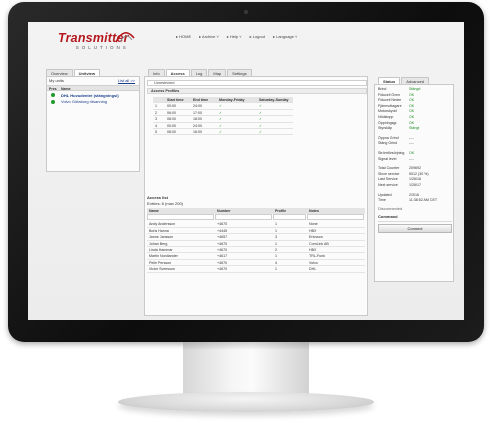 The width and height of the screenshot is (492, 423). I want to click on nav-home: ▸ HOME, so click(183, 36).